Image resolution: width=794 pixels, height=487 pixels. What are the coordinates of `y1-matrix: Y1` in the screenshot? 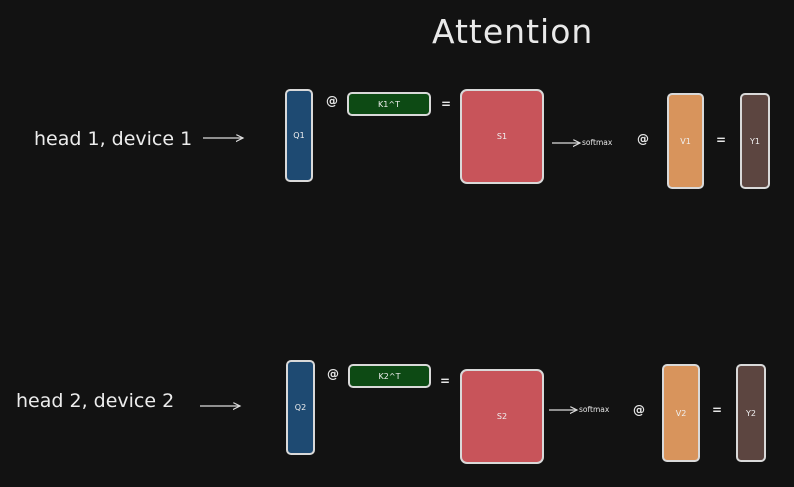 It's located at (755, 141).